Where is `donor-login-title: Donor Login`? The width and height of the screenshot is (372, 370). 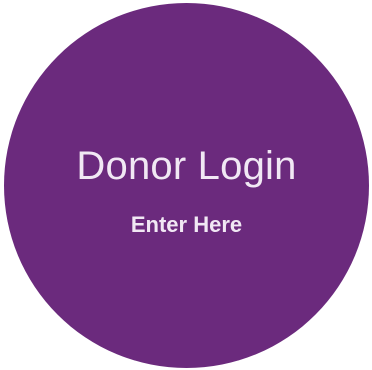
donor-login-title: Donor Login is located at coordinates (186, 165).